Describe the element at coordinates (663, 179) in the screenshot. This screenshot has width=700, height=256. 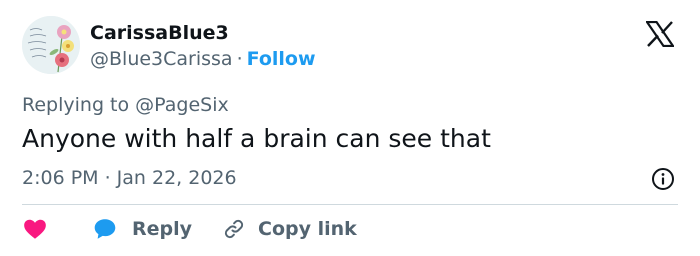
I see `info-icon` at that location.